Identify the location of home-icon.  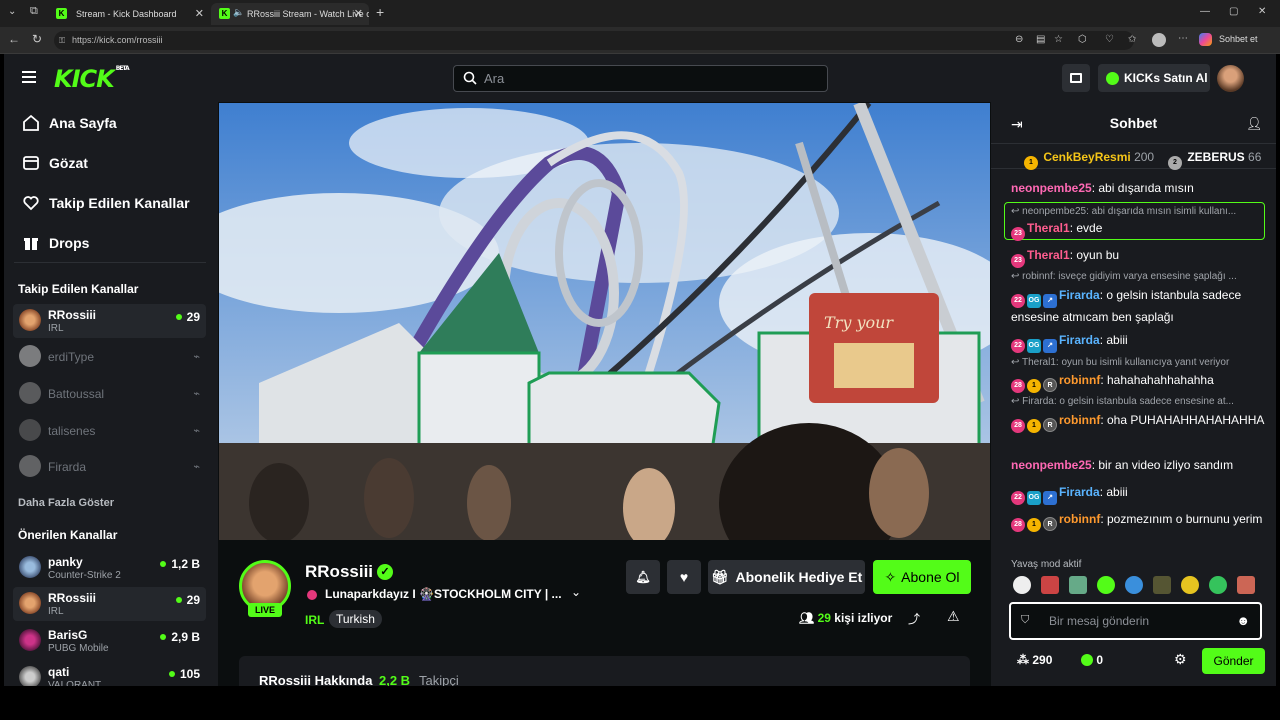
(31, 122).